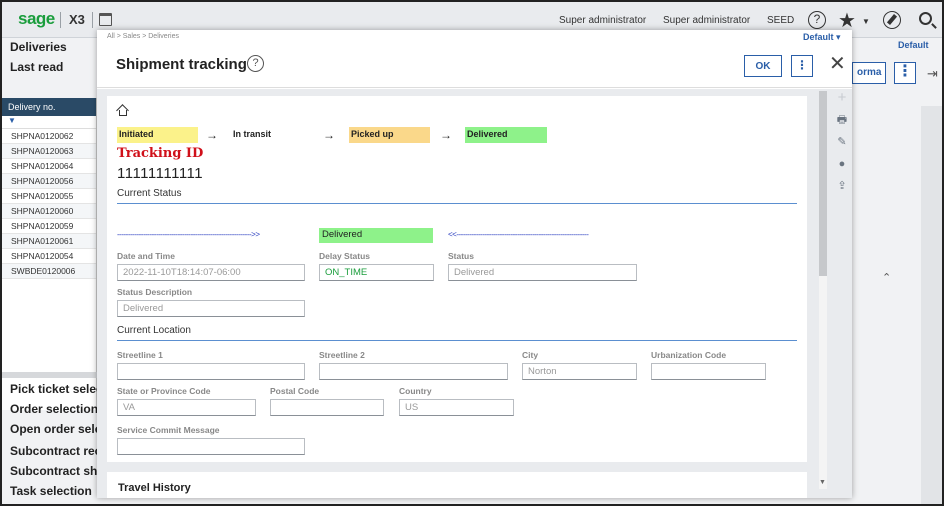 This screenshot has height=506, width=944. What do you see at coordinates (925, 18) in the screenshot?
I see `search-icon` at bounding box center [925, 18].